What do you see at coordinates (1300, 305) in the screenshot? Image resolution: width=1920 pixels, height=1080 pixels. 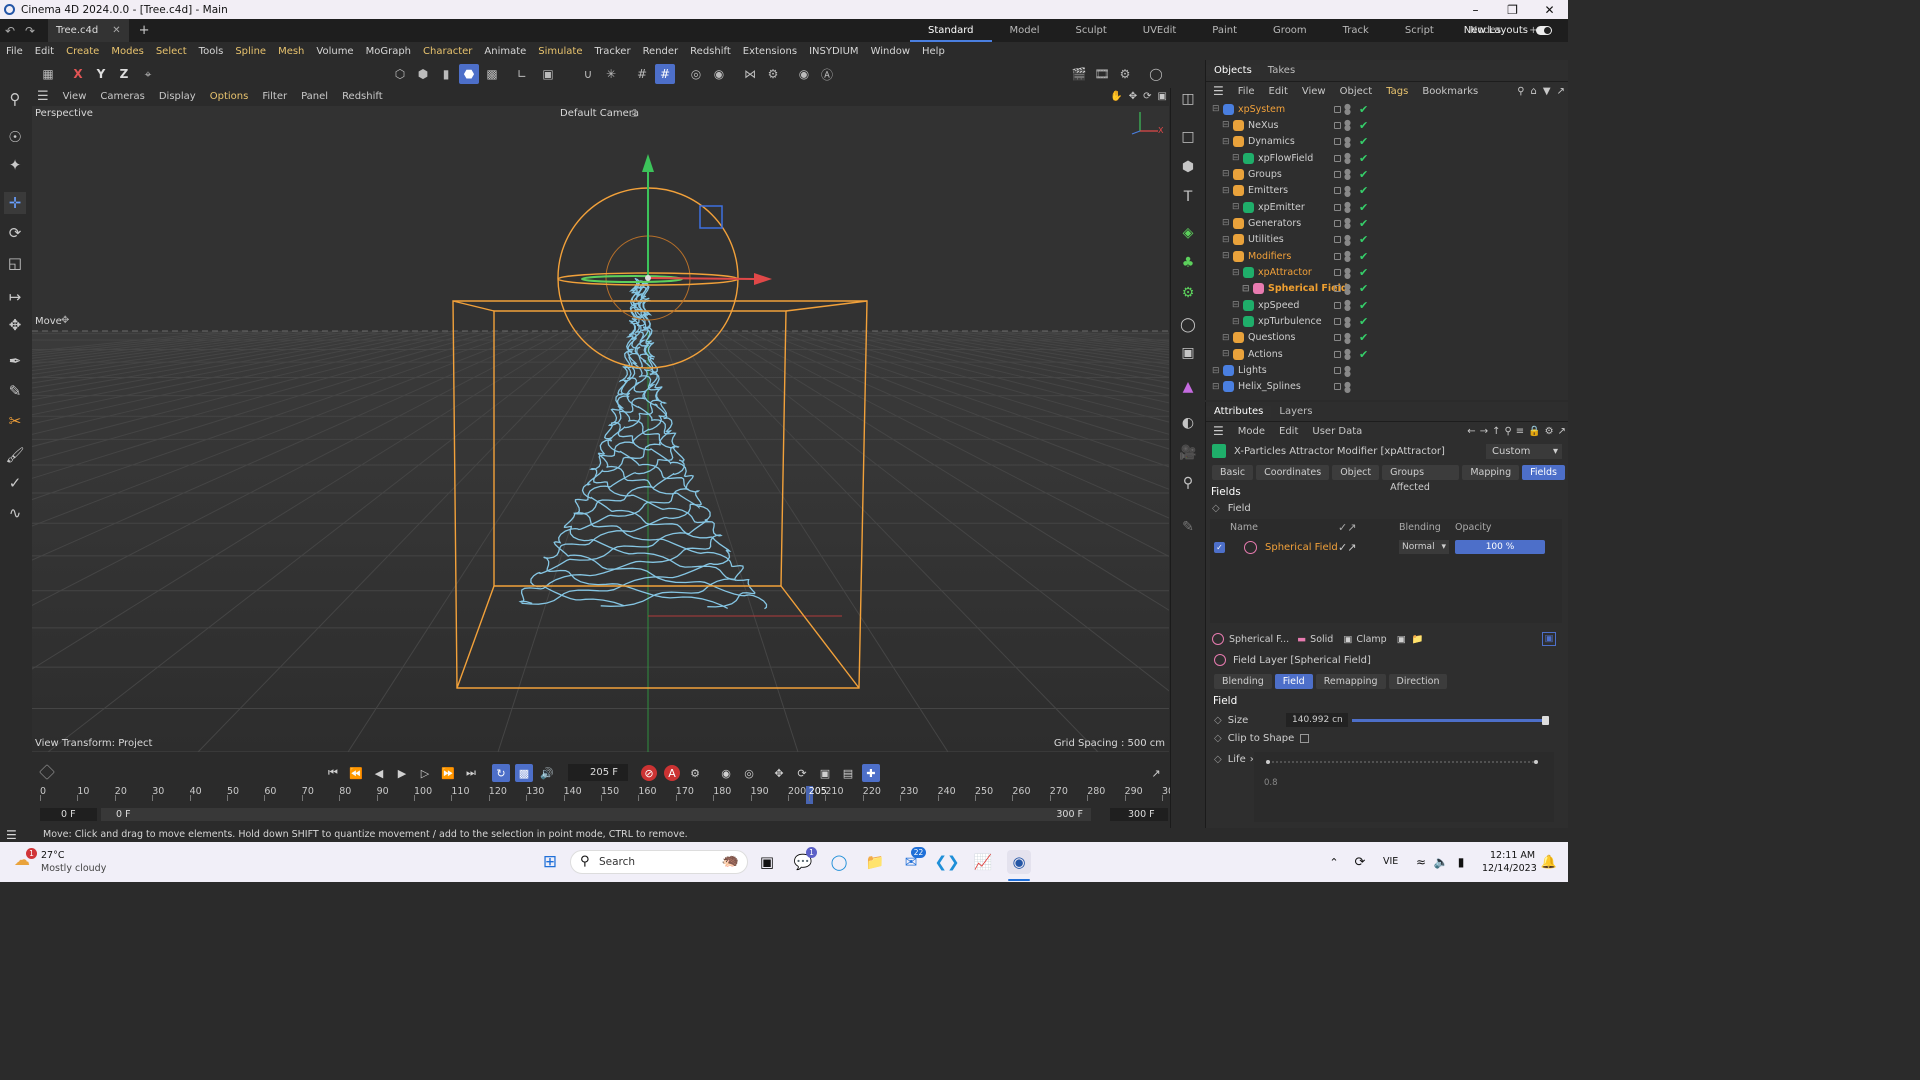 I see `object-row: ⊟ xpSpeed ● ● ✔` at bounding box center [1300, 305].